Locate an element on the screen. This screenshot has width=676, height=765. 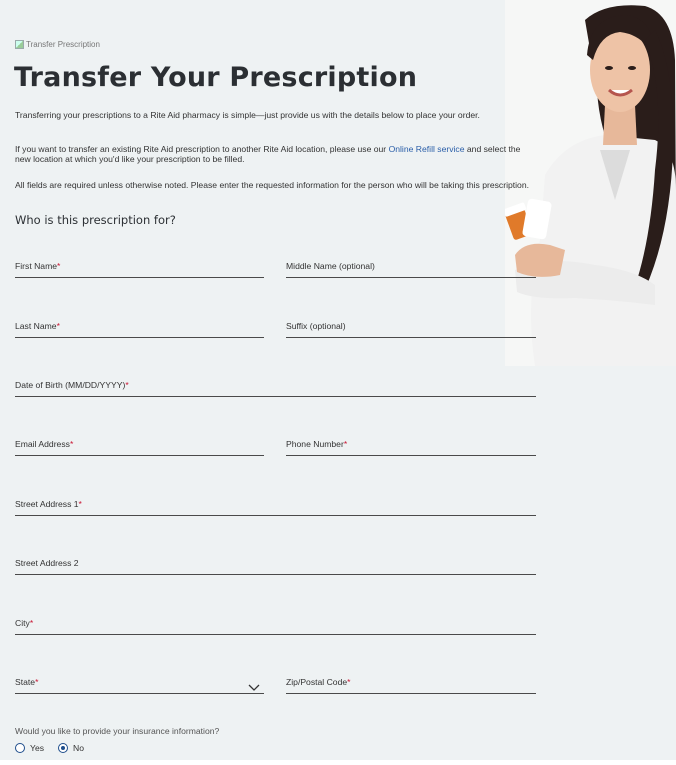
city-label: City* is located at coordinates (24, 623).